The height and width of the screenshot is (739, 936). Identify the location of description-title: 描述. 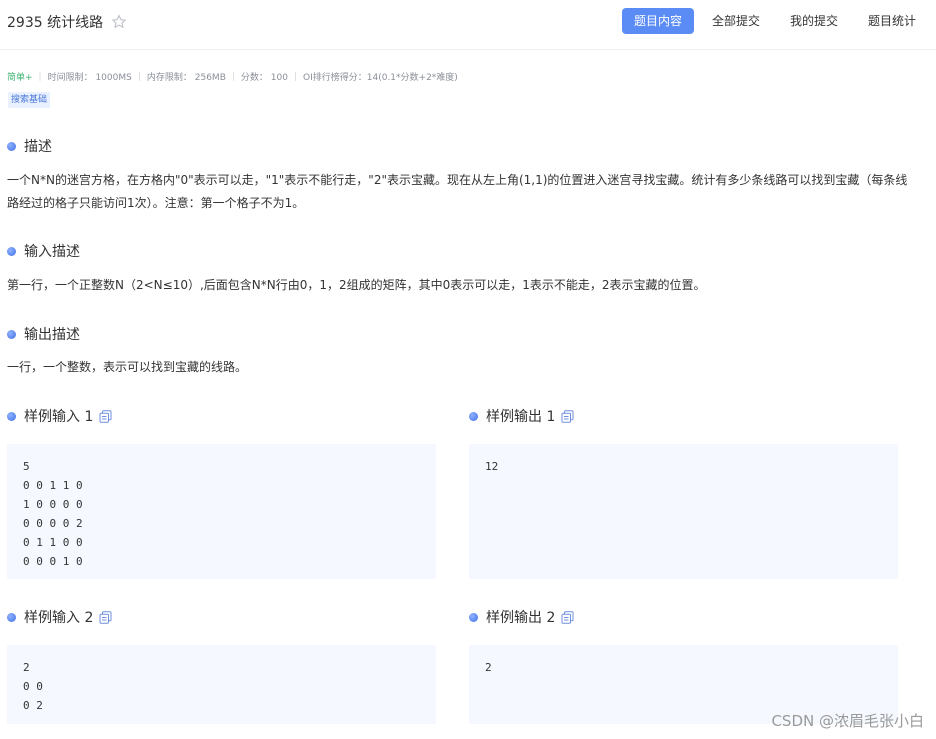
(38, 147).